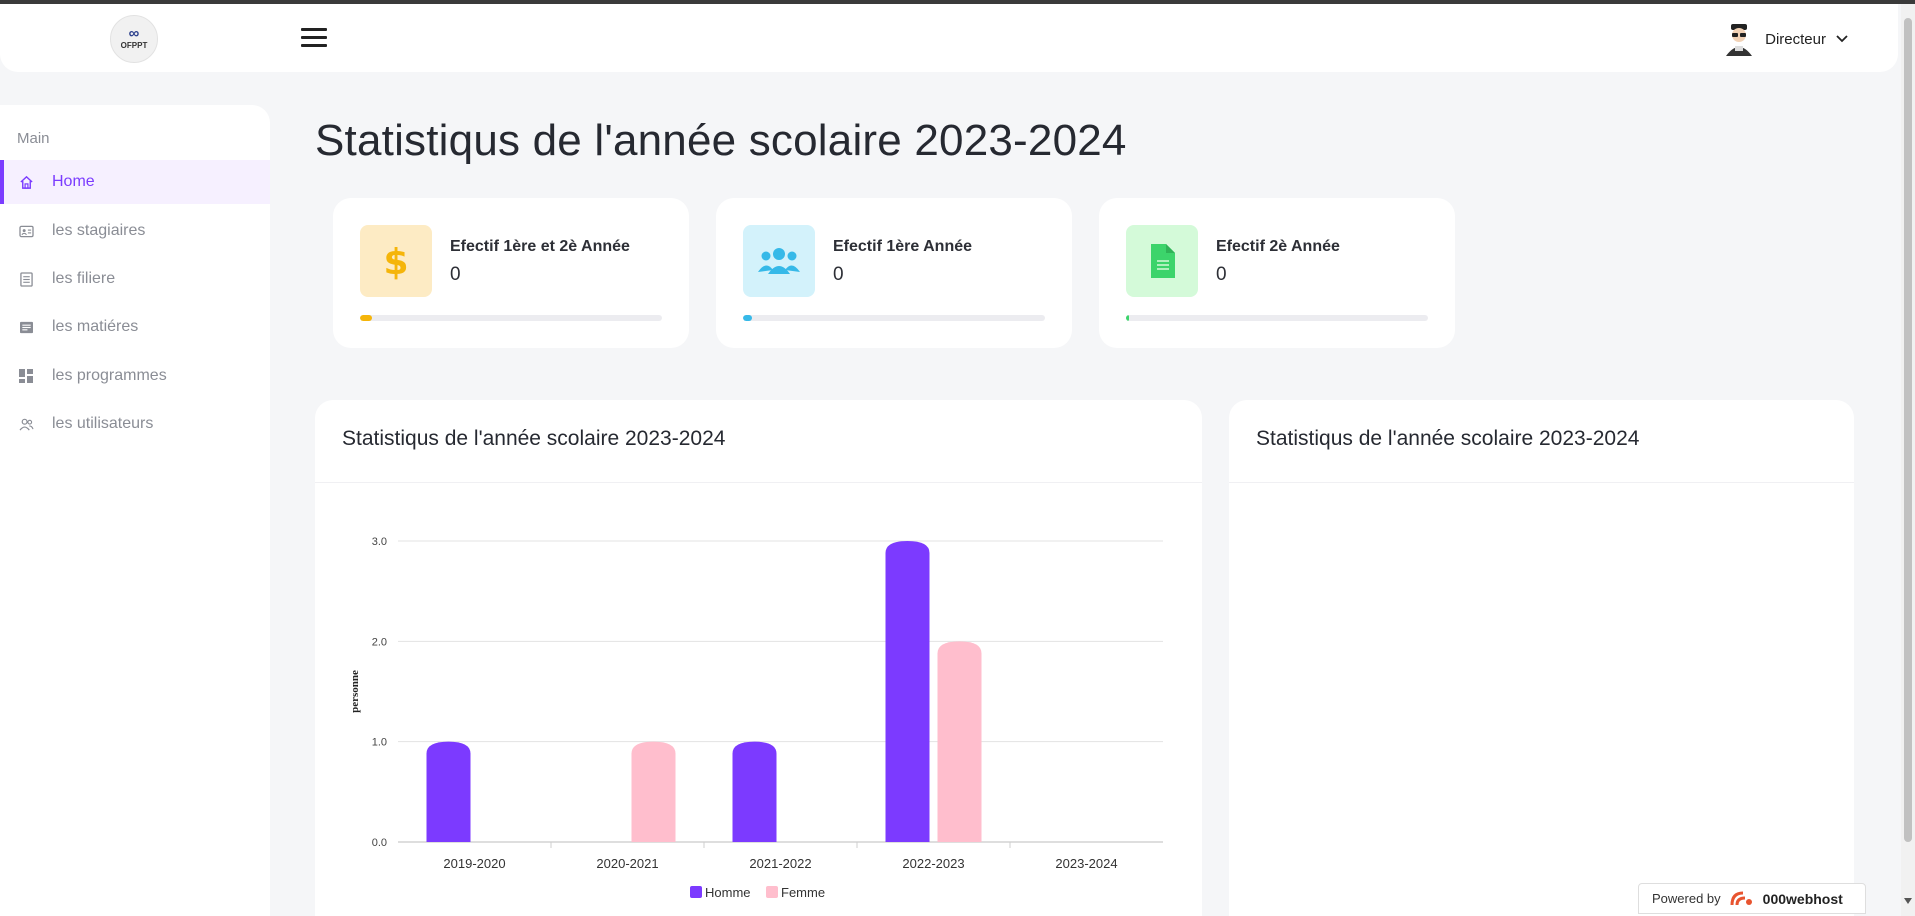  Describe the element at coordinates (379, 743) in the screenshot. I see `y-tick-label: 1.0` at that location.